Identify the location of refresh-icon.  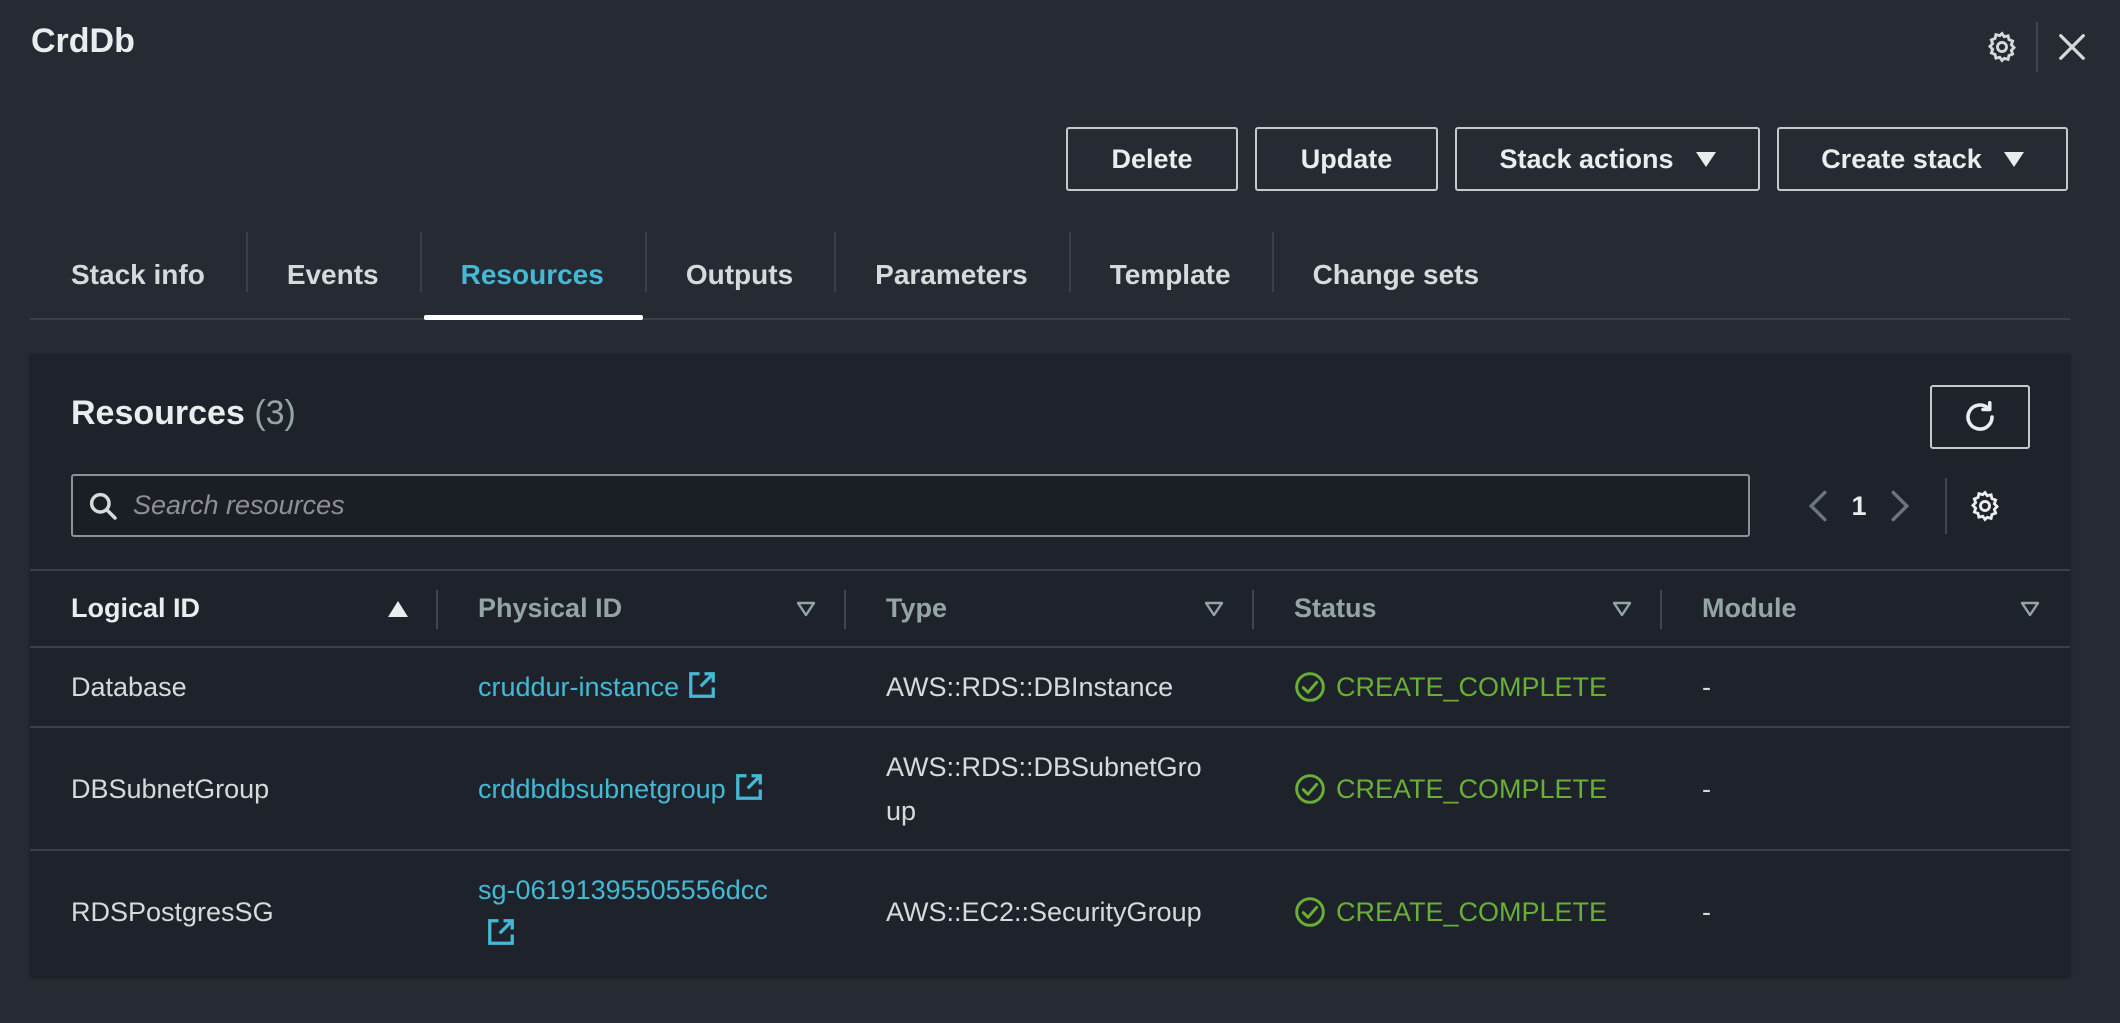
(1980, 415).